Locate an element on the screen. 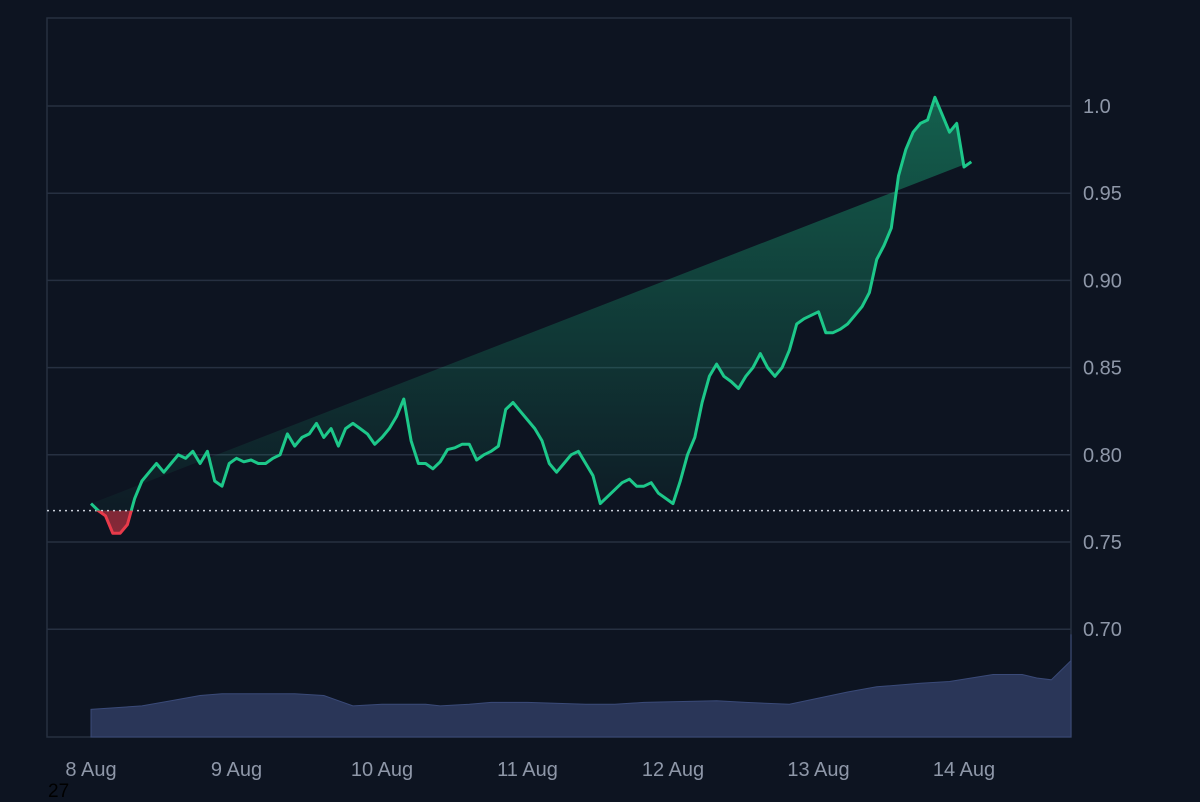  y-tick-label: 1.0 is located at coordinates (1097, 107).